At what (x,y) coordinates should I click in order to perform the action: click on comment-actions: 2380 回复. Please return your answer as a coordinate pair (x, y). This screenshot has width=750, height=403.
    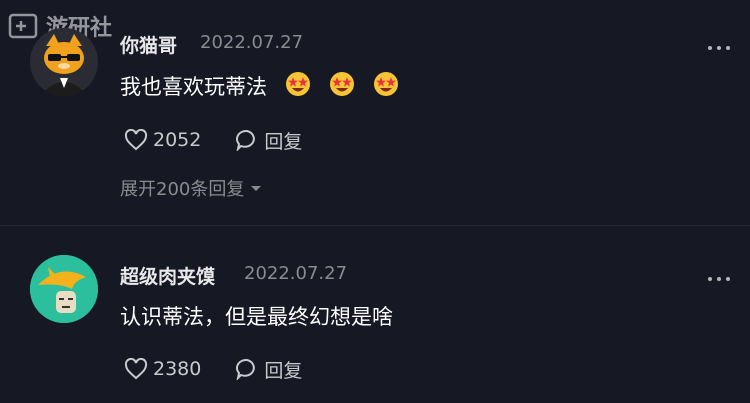
    Looking at the image, I should click on (230, 369).